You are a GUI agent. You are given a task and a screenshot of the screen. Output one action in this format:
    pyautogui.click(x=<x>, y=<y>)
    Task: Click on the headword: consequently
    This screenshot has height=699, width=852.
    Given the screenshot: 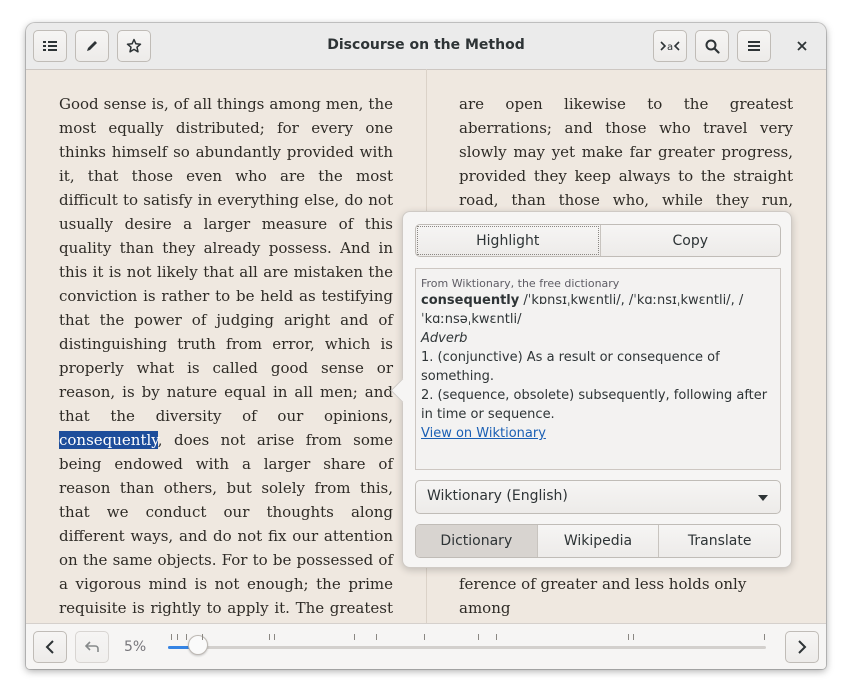 What is the action you would take?
    pyautogui.click(x=470, y=300)
    